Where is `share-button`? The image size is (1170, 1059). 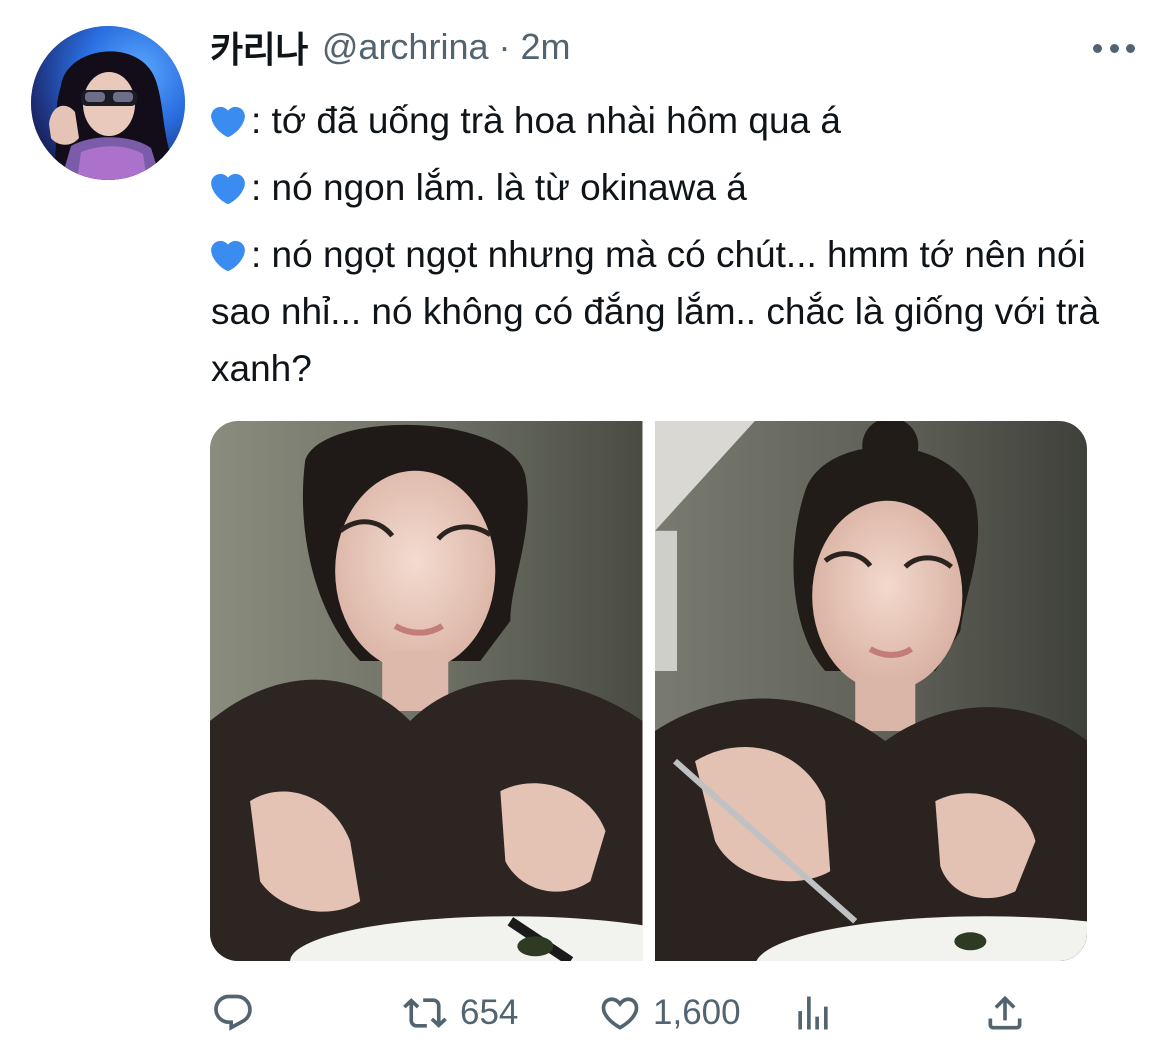 share-button is located at coordinates (1005, 1013).